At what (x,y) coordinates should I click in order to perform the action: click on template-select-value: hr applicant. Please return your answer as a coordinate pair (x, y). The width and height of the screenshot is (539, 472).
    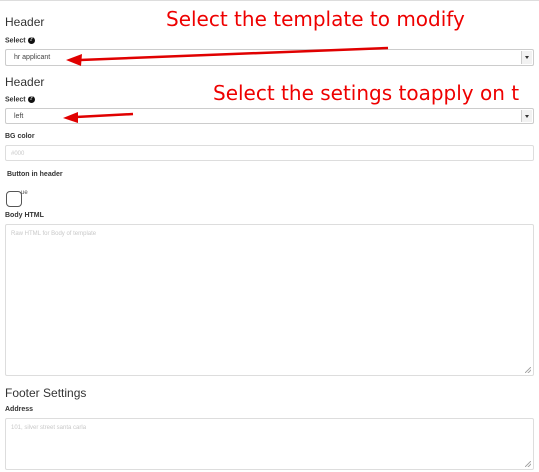
    Looking at the image, I should click on (32, 57).